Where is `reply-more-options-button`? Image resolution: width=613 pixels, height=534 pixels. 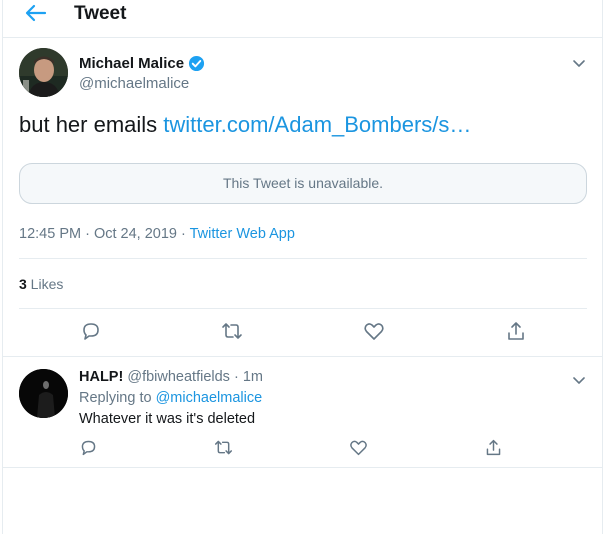 reply-more-options-button is located at coordinates (579, 378).